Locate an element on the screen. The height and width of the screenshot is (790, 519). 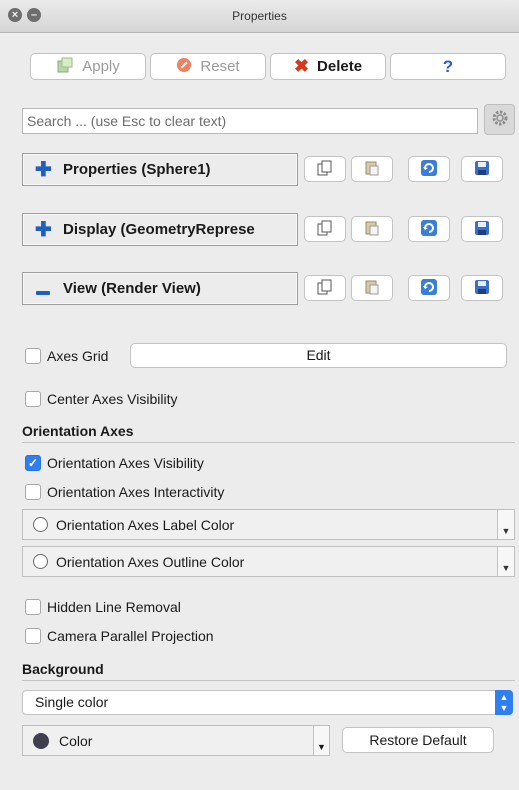
window-title: Properties is located at coordinates (259, 16).